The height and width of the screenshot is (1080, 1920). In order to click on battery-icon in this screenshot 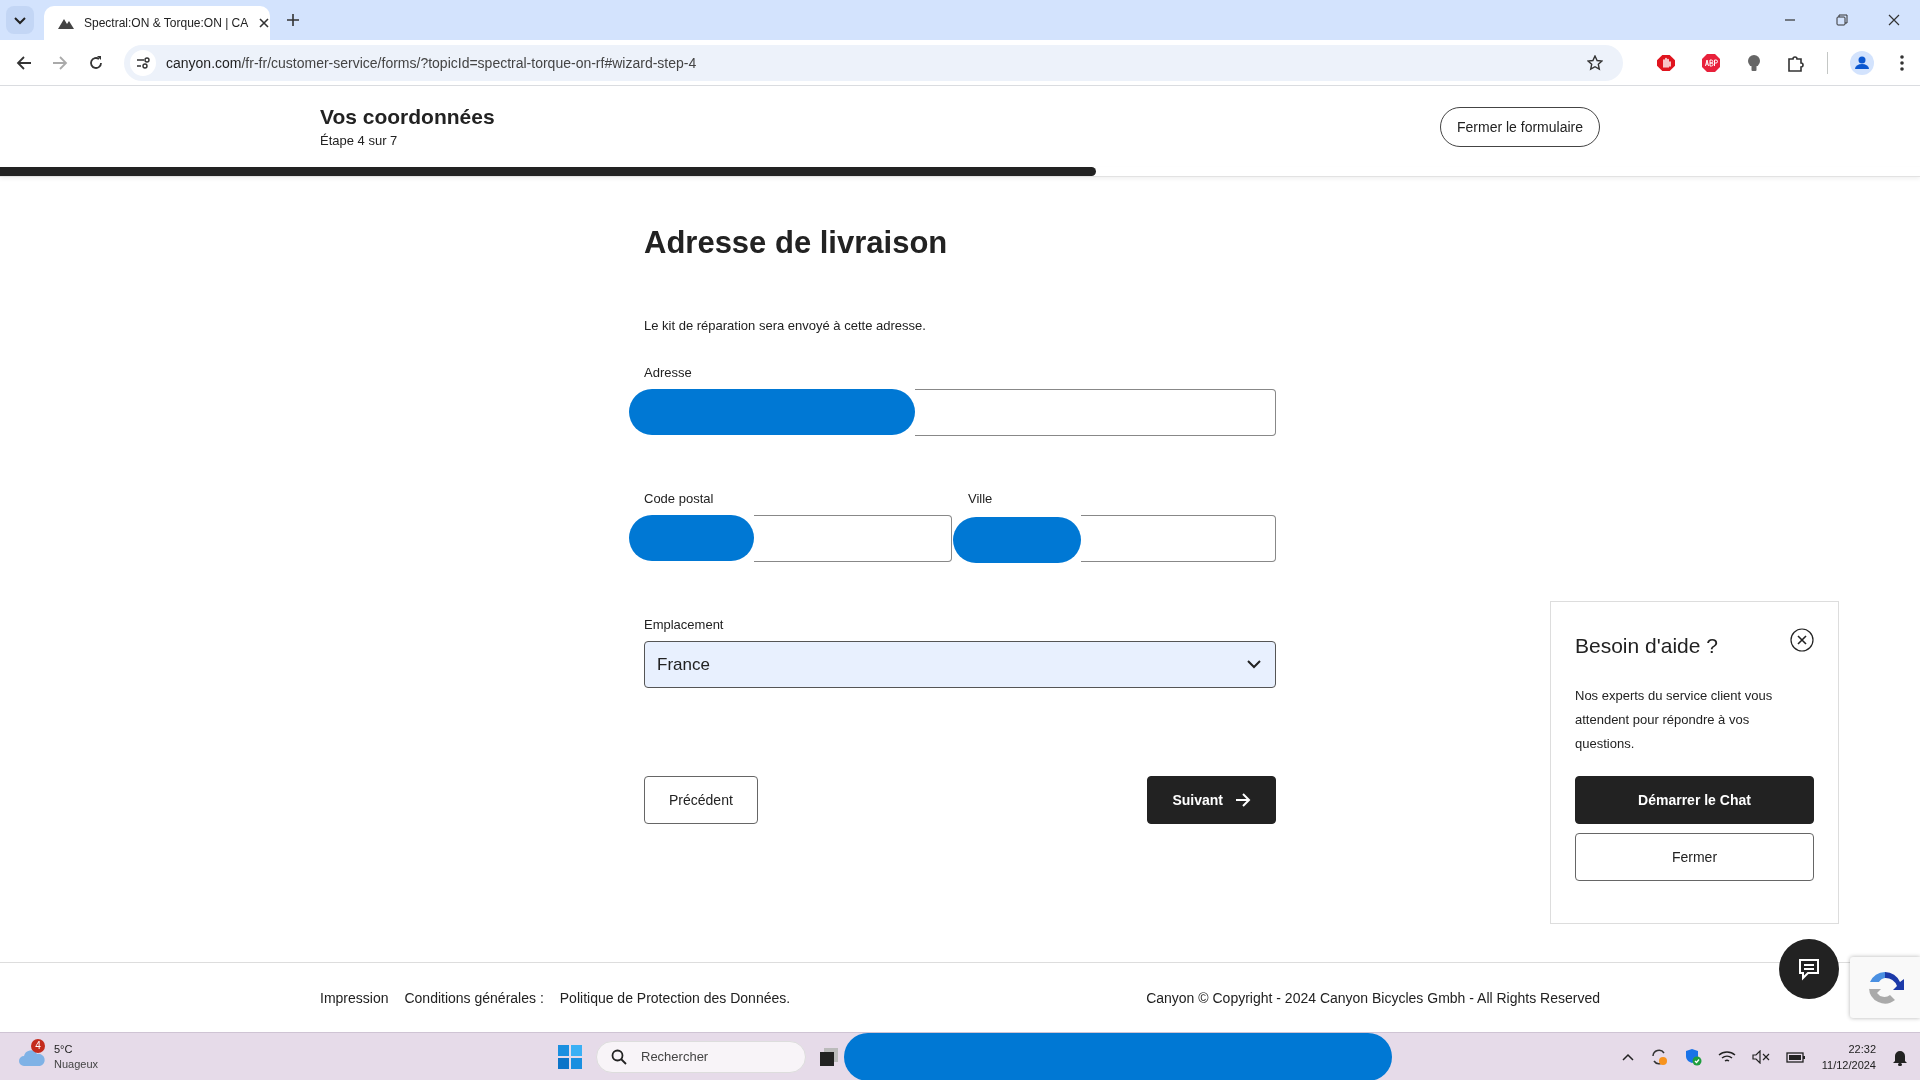, I will do `click(1795, 1056)`.